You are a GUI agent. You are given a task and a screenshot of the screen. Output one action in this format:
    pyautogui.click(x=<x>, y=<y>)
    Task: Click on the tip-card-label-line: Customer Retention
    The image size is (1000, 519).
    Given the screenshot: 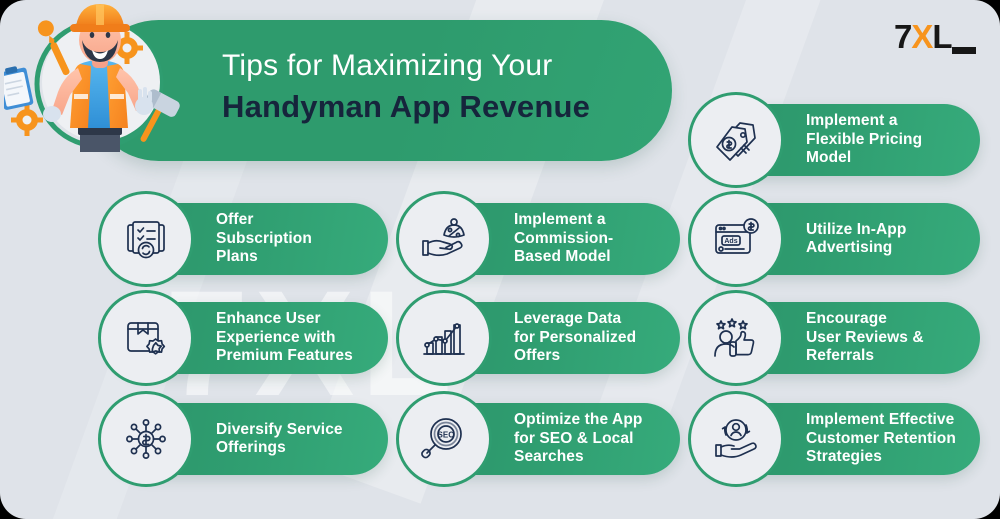 What is the action you would take?
    pyautogui.click(x=881, y=438)
    